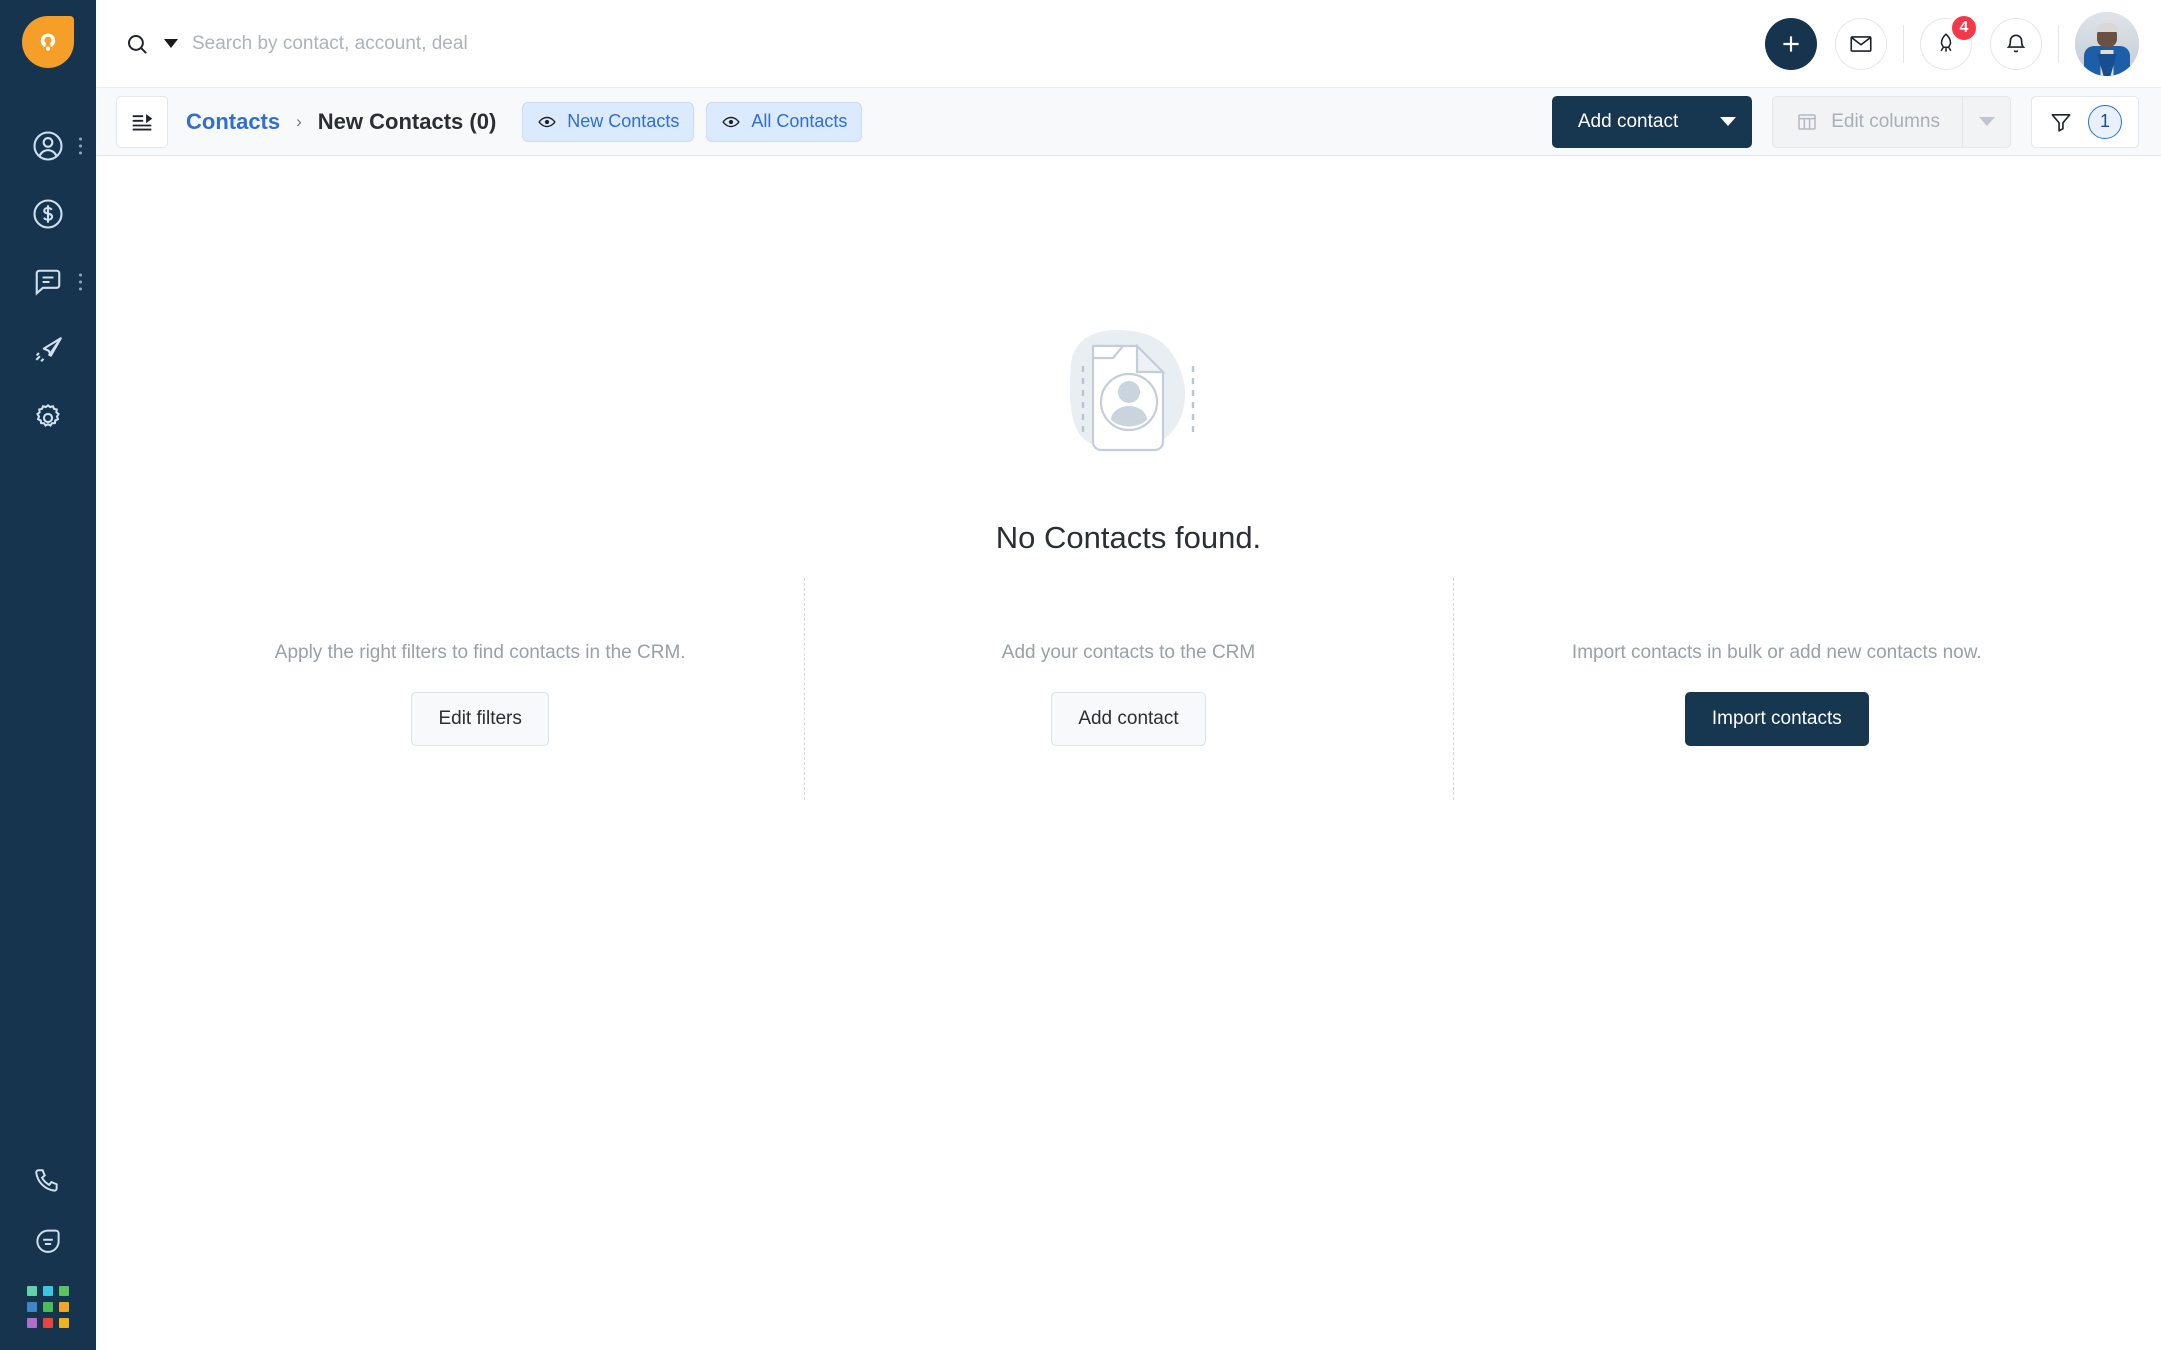  Describe the element at coordinates (1949, 41) in the screenshot. I see `whats-new-button: 4` at that location.